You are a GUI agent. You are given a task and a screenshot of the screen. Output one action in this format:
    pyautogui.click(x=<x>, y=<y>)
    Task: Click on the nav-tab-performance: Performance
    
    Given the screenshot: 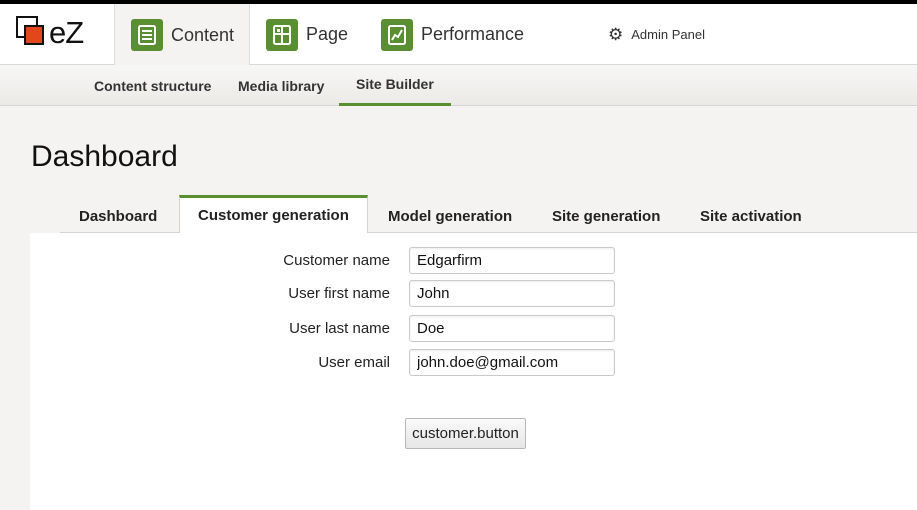 What is the action you would take?
    pyautogui.click(x=452, y=34)
    